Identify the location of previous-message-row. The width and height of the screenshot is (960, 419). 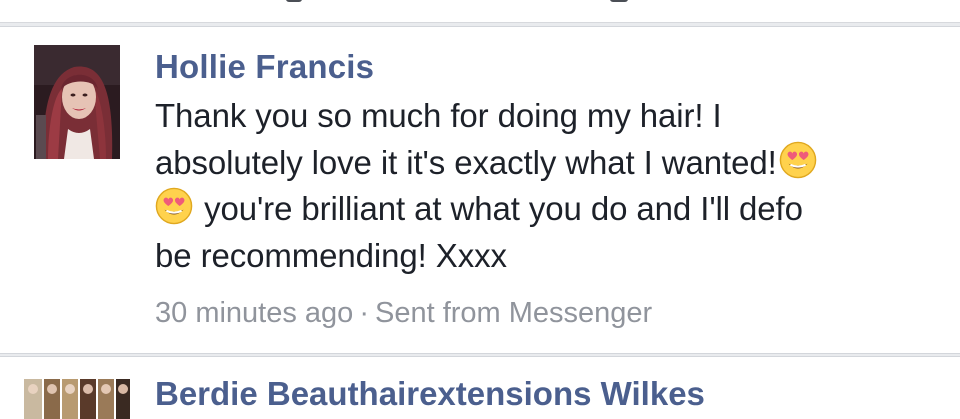
(480, 11).